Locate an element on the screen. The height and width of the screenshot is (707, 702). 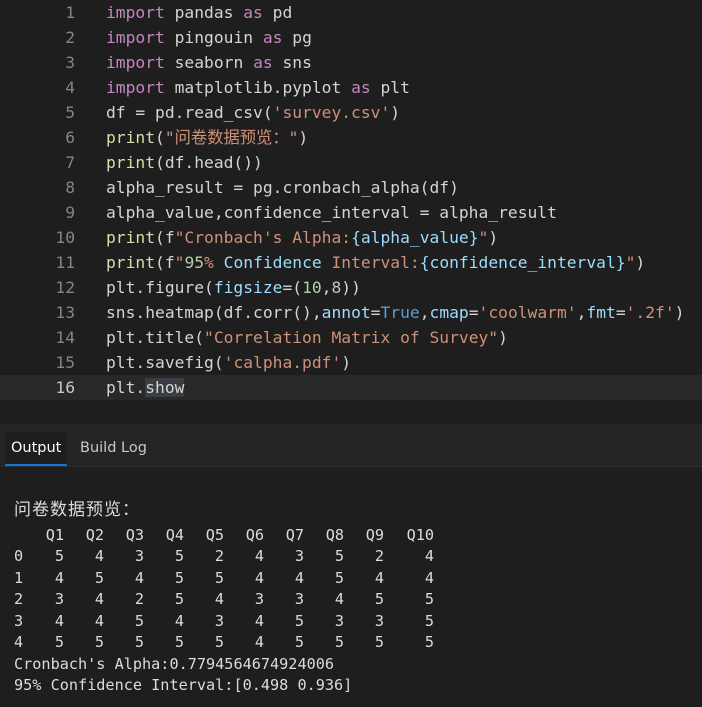
code-token: show is located at coordinates (165, 387).